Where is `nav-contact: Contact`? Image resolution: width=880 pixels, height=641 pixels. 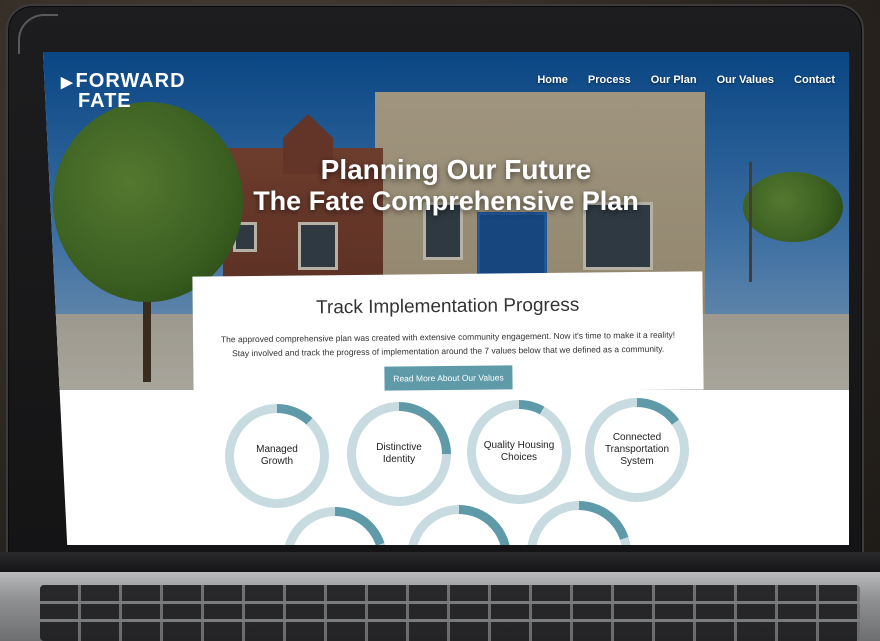 nav-contact: Contact is located at coordinates (814, 80).